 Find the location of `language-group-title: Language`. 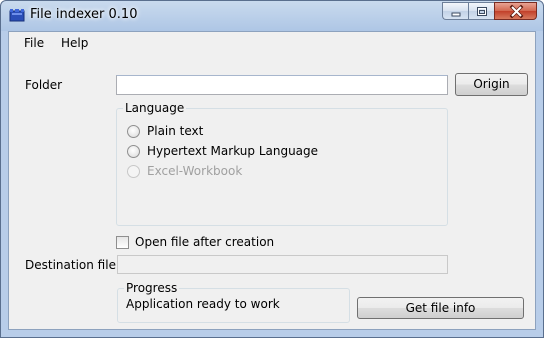

language-group-title: Language is located at coordinates (155, 108).